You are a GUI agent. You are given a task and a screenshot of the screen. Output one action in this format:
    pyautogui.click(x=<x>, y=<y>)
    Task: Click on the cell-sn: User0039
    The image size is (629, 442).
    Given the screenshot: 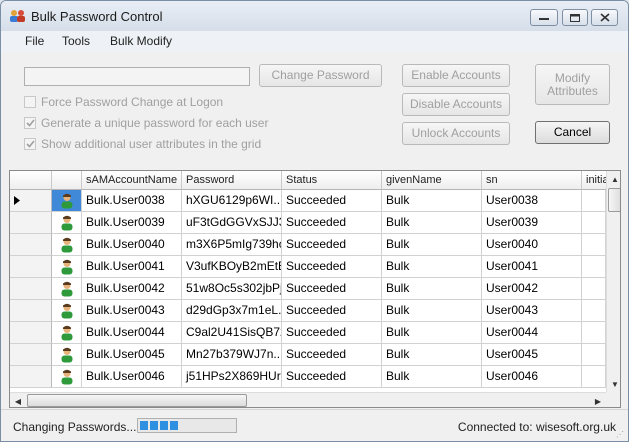 What is the action you would take?
    pyautogui.click(x=532, y=223)
    